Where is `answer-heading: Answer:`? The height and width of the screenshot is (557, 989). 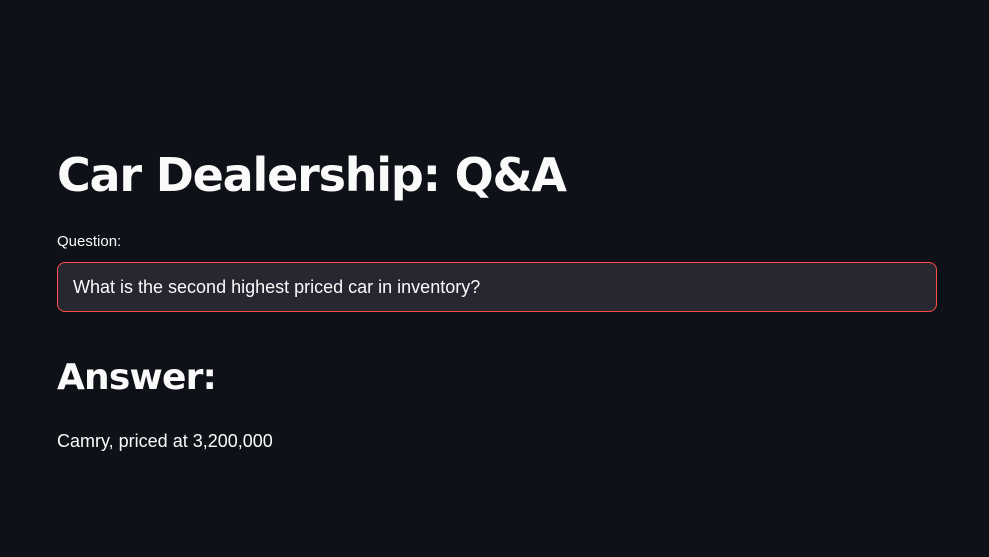
answer-heading: Answer: is located at coordinates (137, 377).